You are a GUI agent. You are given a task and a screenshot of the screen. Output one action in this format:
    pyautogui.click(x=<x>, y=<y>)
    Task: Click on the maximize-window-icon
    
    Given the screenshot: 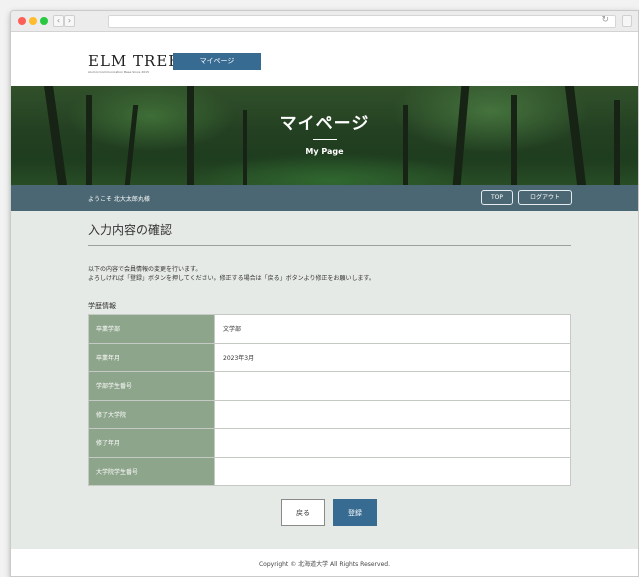 What is the action you would take?
    pyautogui.click(x=44, y=21)
    